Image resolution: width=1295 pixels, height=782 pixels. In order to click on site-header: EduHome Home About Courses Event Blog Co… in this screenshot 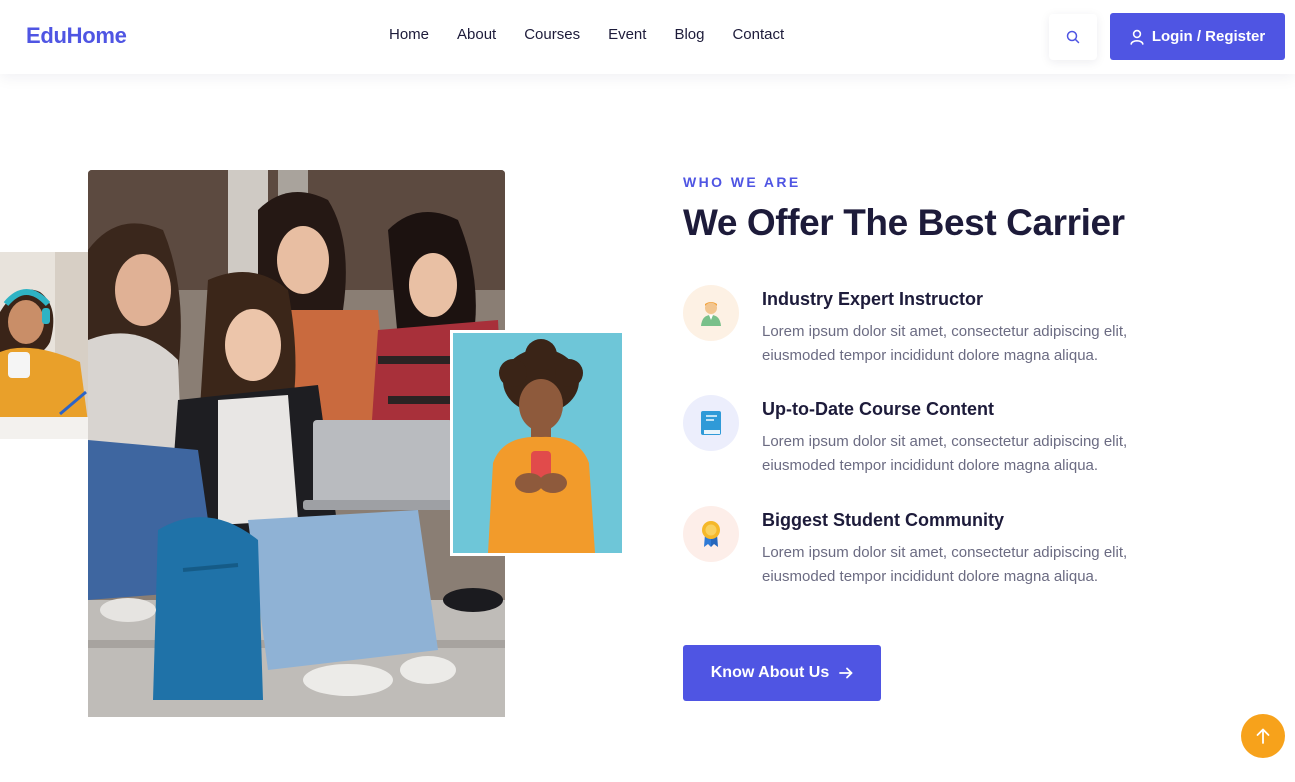, I will do `click(647, 37)`.